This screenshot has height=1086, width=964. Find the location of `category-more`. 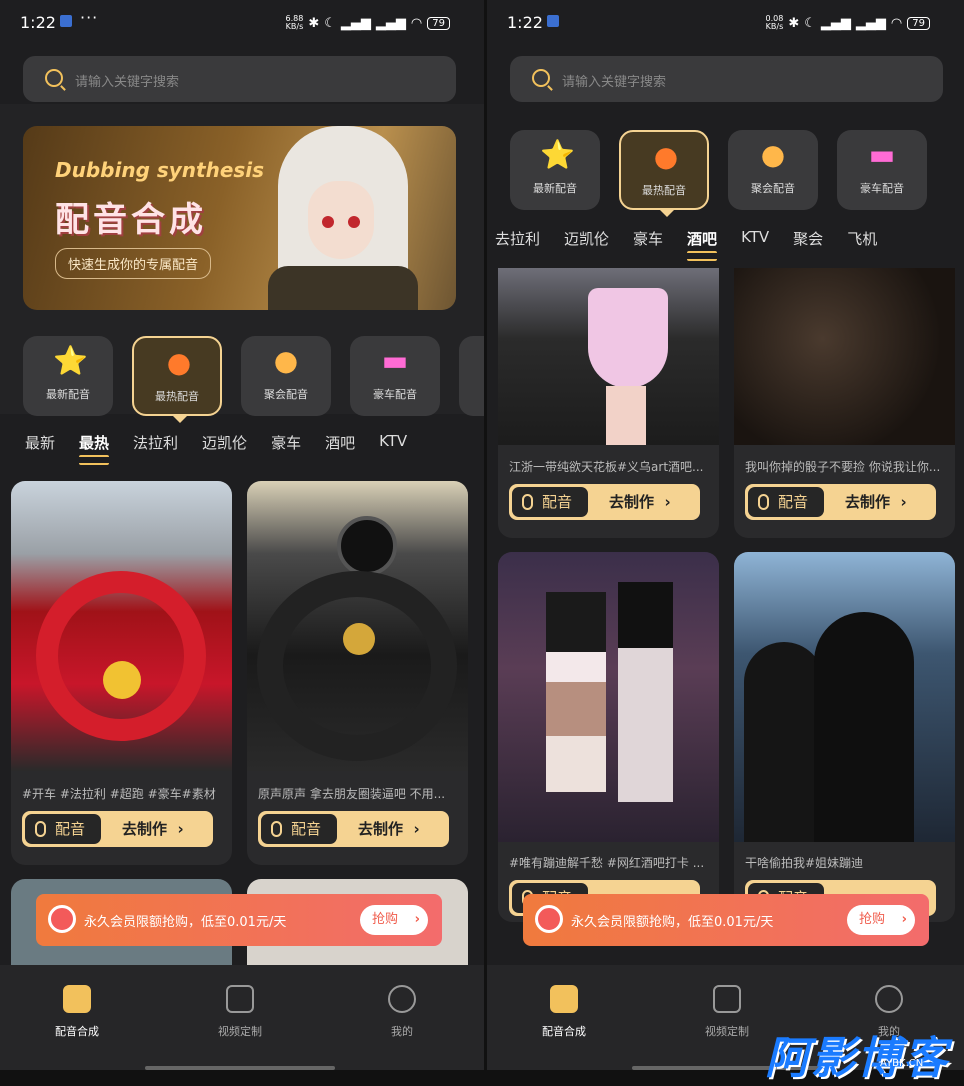

category-more is located at coordinates (471, 376).